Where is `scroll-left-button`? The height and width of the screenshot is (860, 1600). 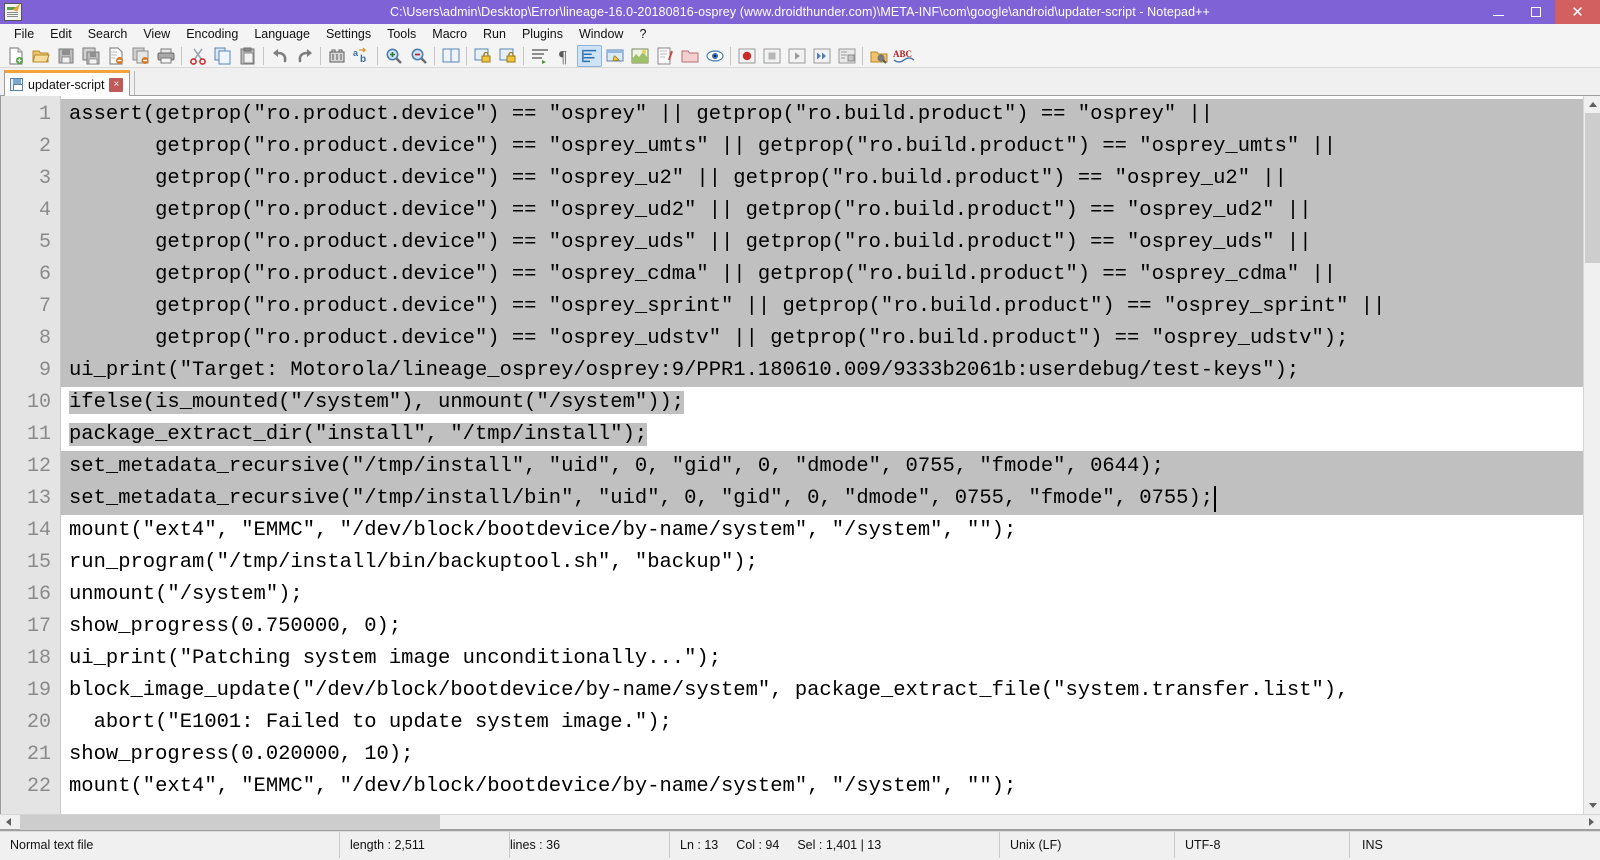 scroll-left-button is located at coordinates (8, 822).